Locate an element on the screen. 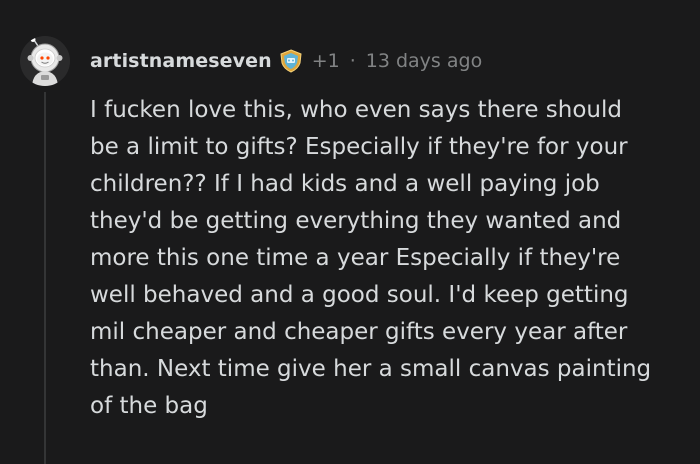 The width and height of the screenshot is (700, 464). username-link: artistnameseven is located at coordinates (181, 61).